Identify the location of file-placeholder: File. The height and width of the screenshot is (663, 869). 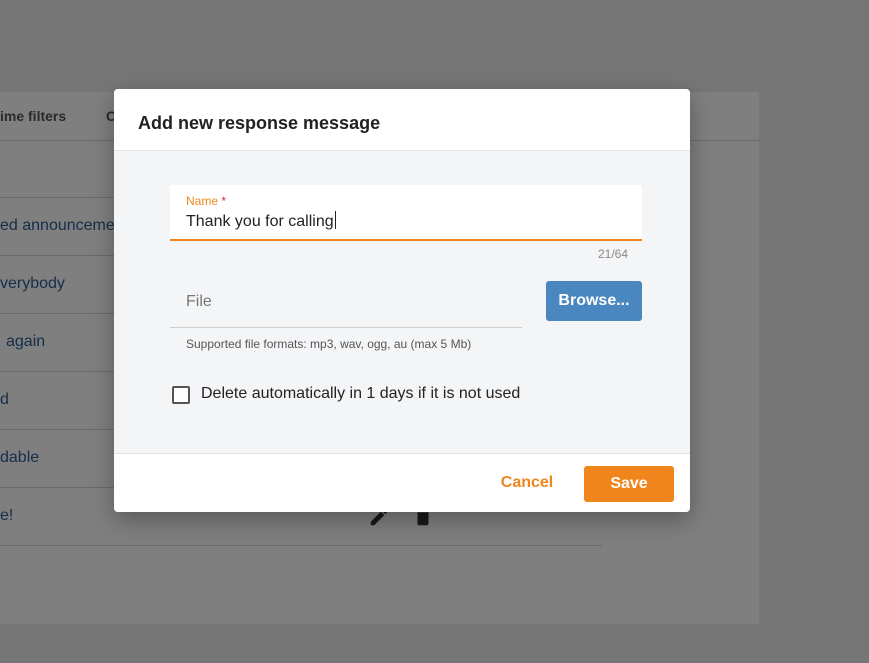
(199, 301).